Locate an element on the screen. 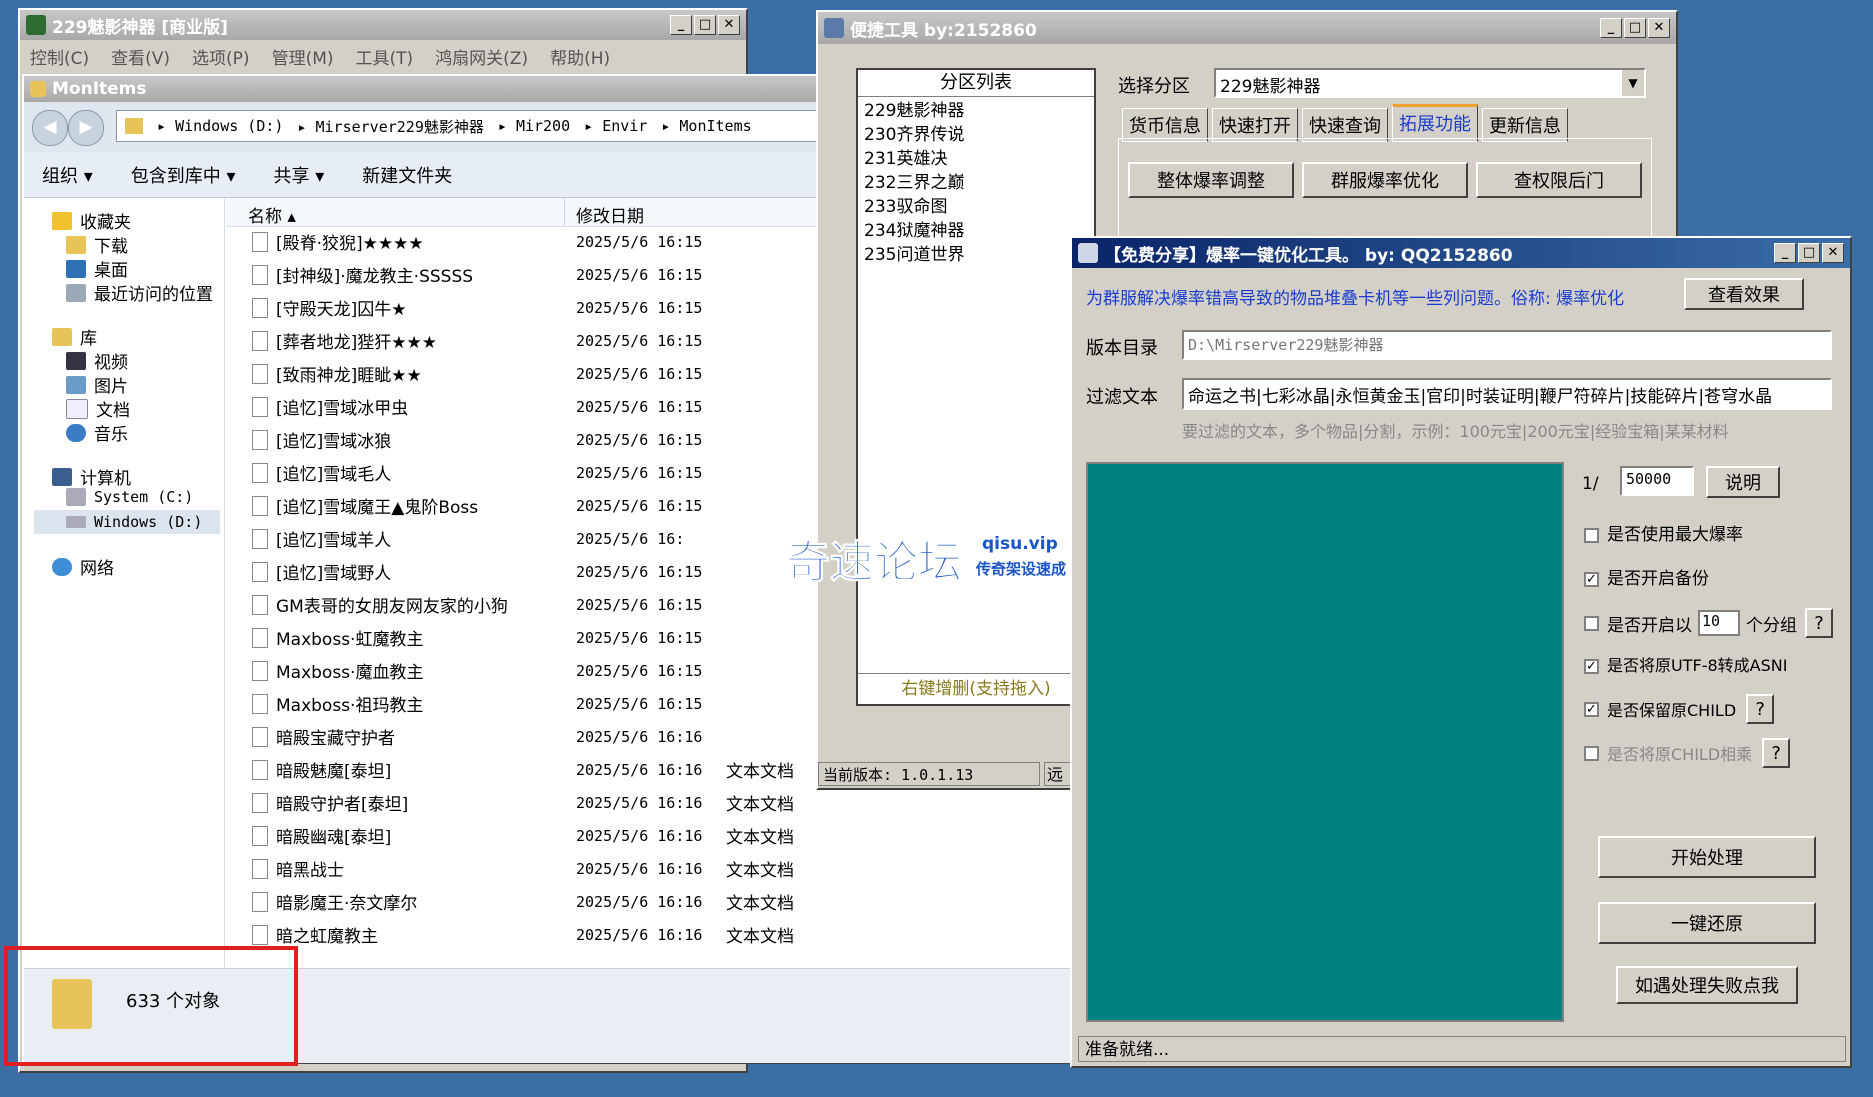  breadcrumb-item: ▸ Mirserver229魅影神器 is located at coordinates (390, 126).